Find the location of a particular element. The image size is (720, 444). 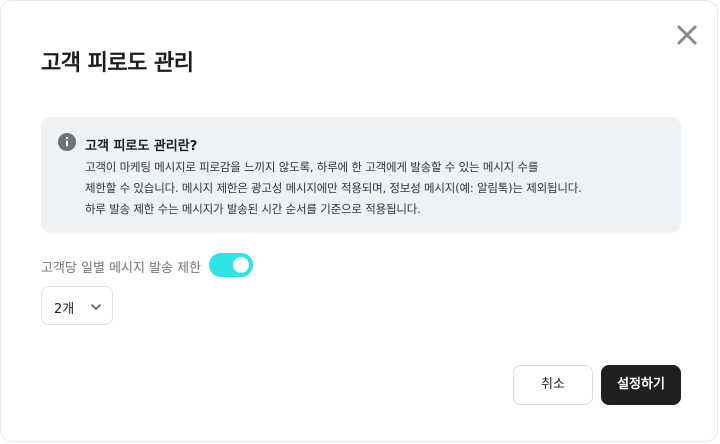

daily-limit-label: 고객당 일별 메시지 발송 제한 is located at coordinates (121, 268).